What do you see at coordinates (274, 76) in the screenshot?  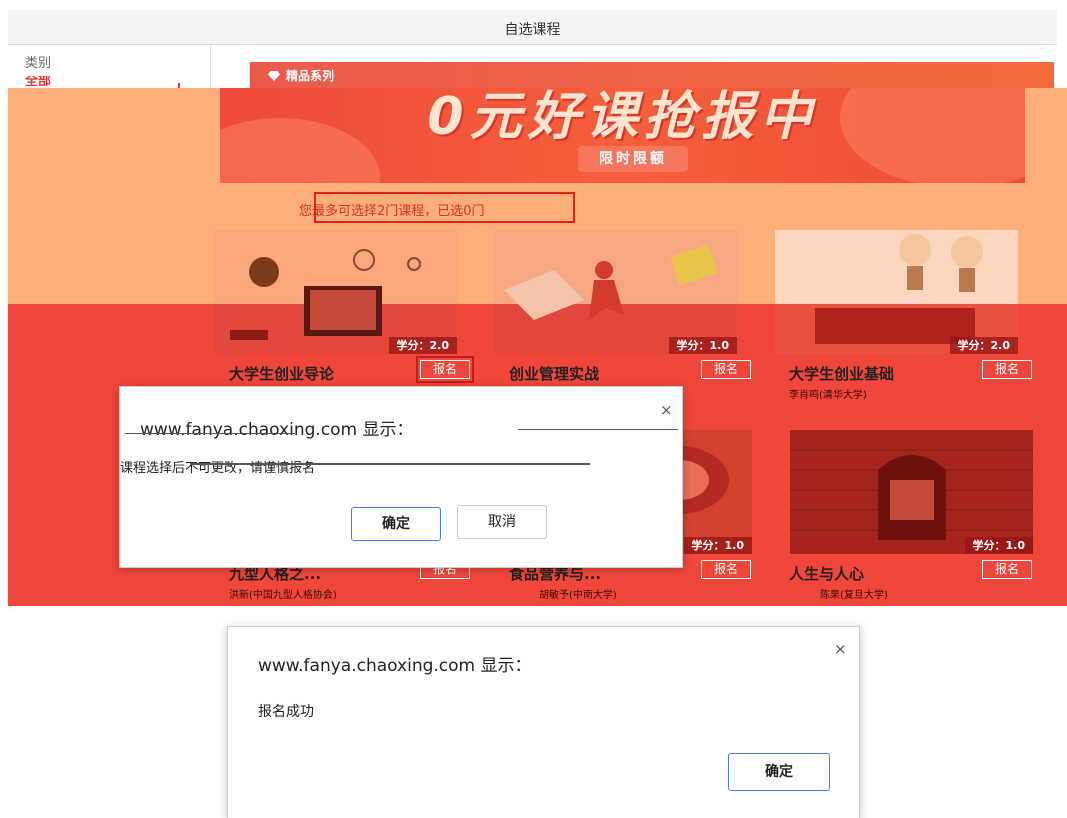 I see `gem-icon` at bounding box center [274, 76].